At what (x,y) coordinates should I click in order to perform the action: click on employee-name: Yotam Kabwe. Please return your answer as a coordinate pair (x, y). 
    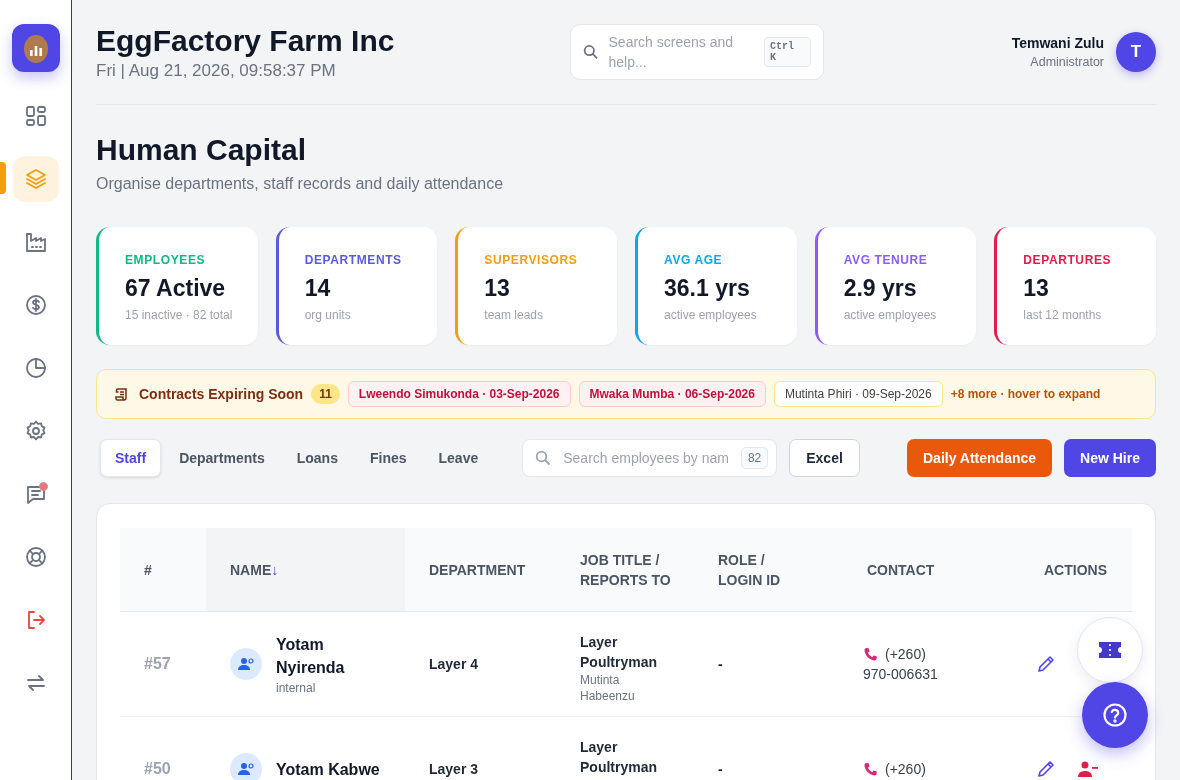
    Looking at the image, I should click on (328, 768).